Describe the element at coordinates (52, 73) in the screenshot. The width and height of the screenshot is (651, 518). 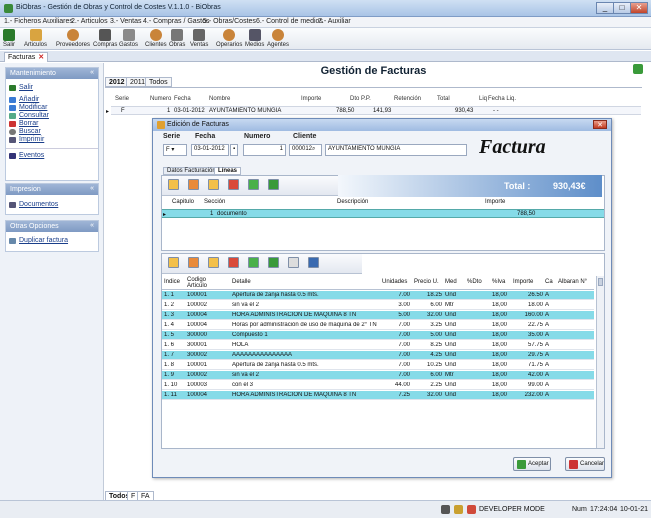
I see `panel-header: Mantenimiento «` at that location.